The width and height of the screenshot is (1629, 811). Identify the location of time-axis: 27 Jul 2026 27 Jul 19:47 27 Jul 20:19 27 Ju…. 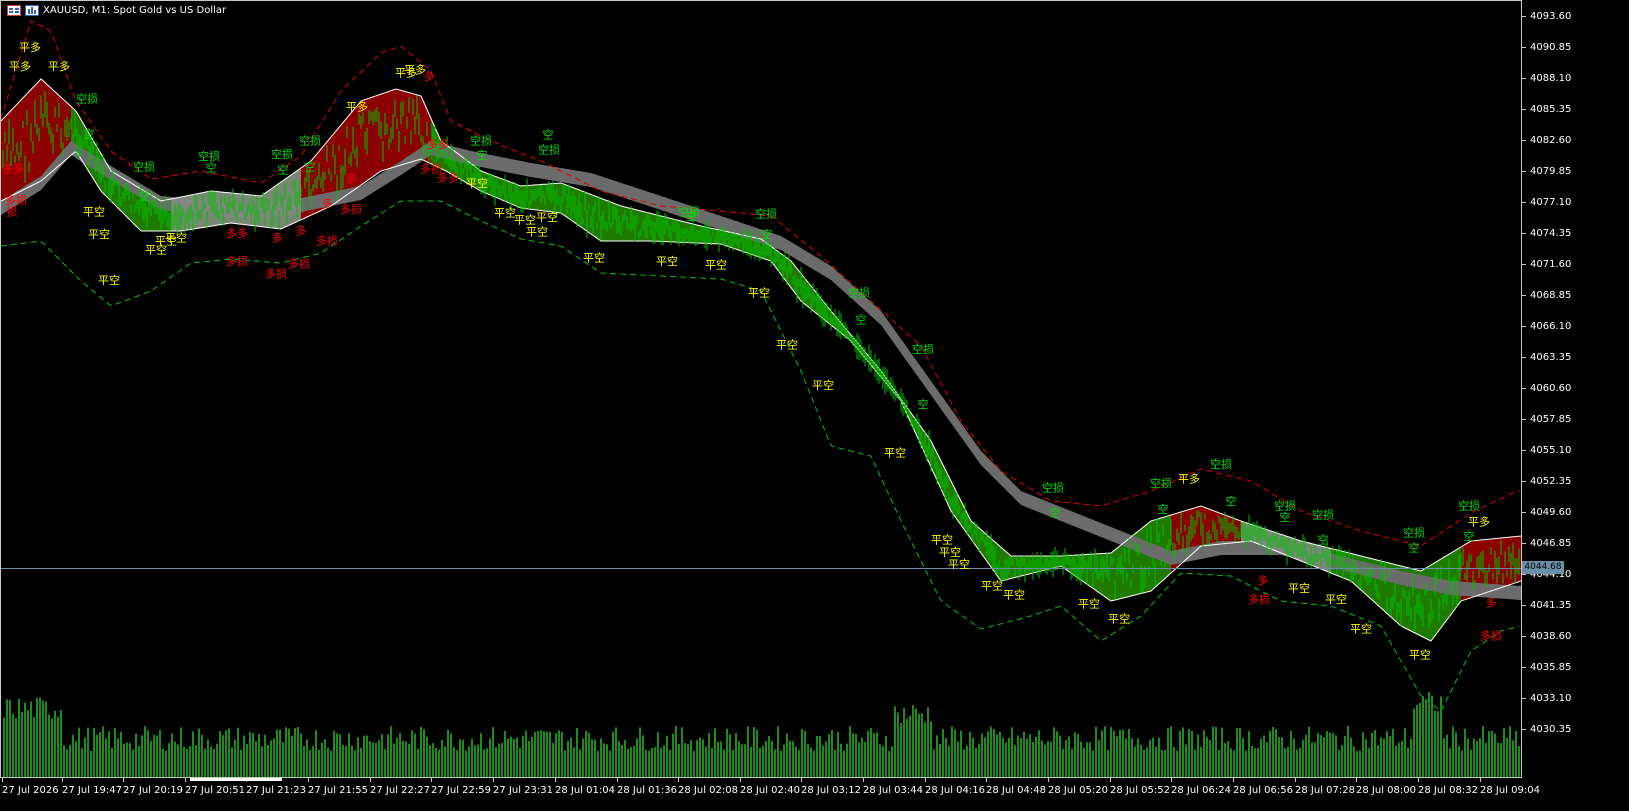
(770, 794).